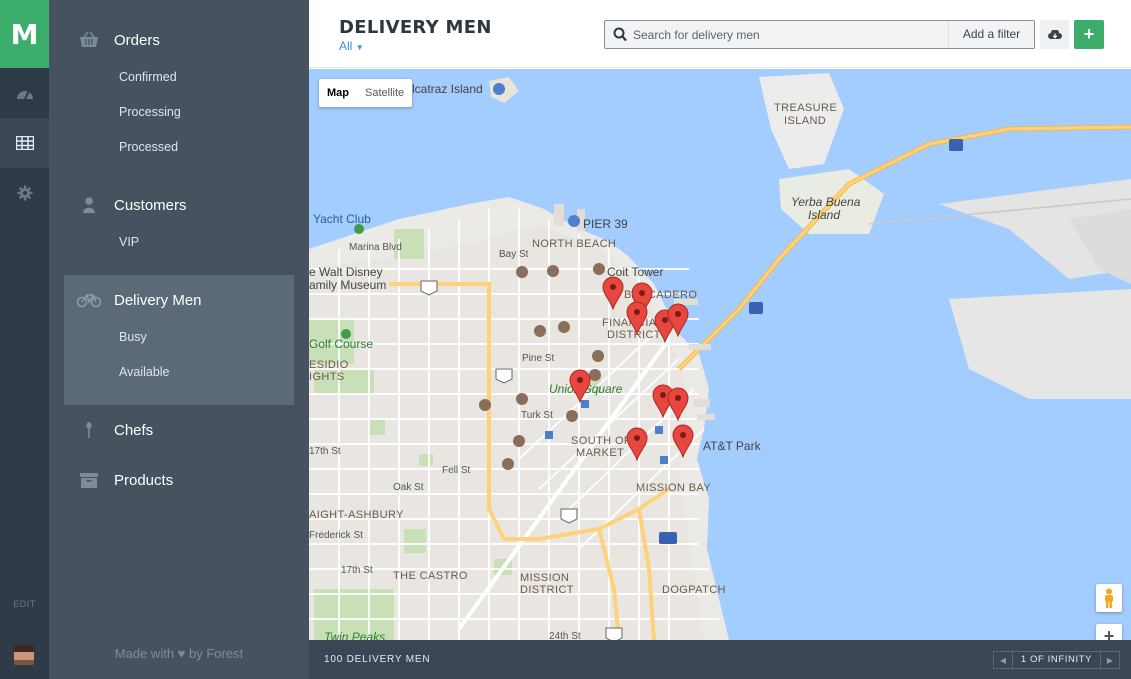 This screenshot has width=1131, height=679. What do you see at coordinates (605, 224) in the screenshot?
I see `map-label: PIER 39` at bounding box center [605, 224].